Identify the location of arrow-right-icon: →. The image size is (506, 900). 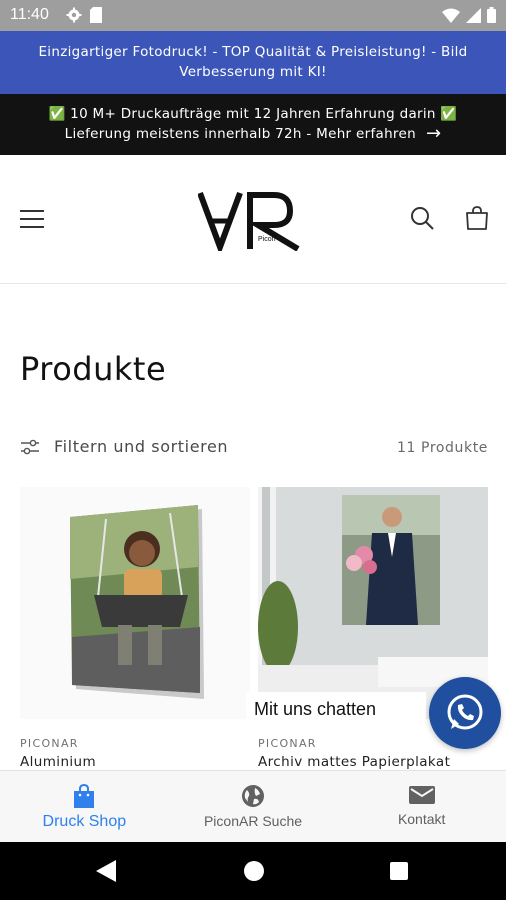
(433, 133).